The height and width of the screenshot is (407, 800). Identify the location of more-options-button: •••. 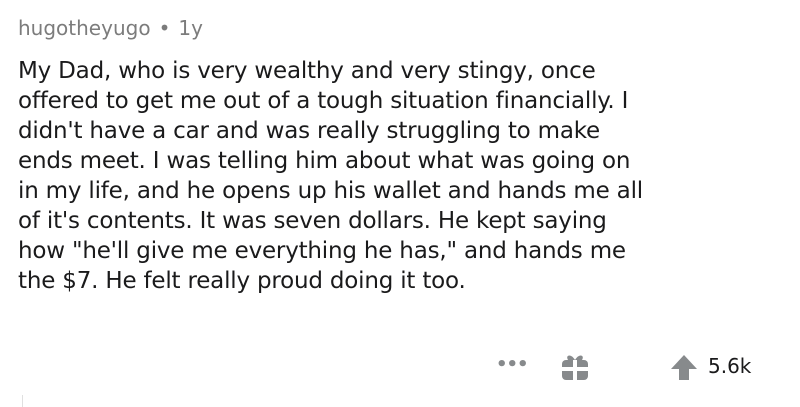
(512, 367).